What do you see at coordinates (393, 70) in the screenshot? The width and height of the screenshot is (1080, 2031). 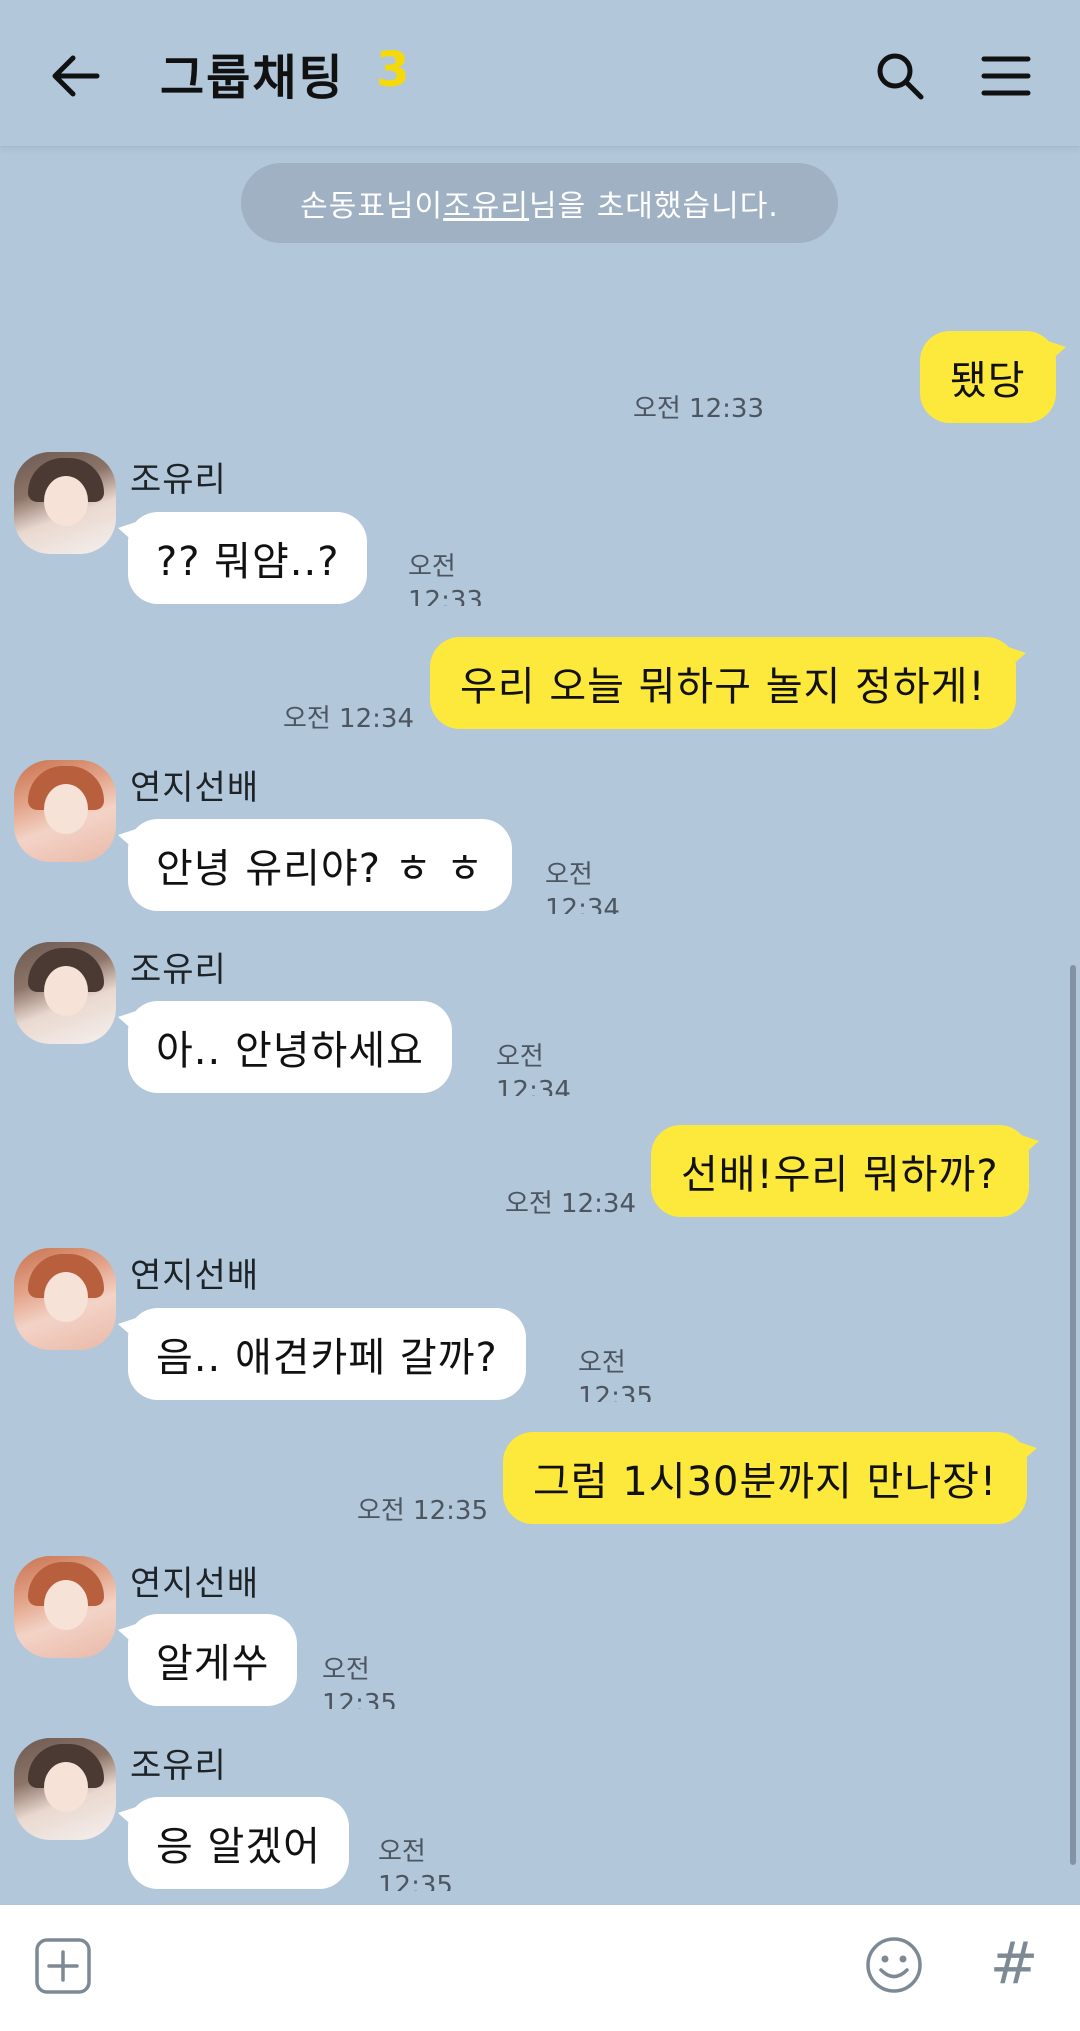 I see `member-count: 3` at bounding box center [393, 70].